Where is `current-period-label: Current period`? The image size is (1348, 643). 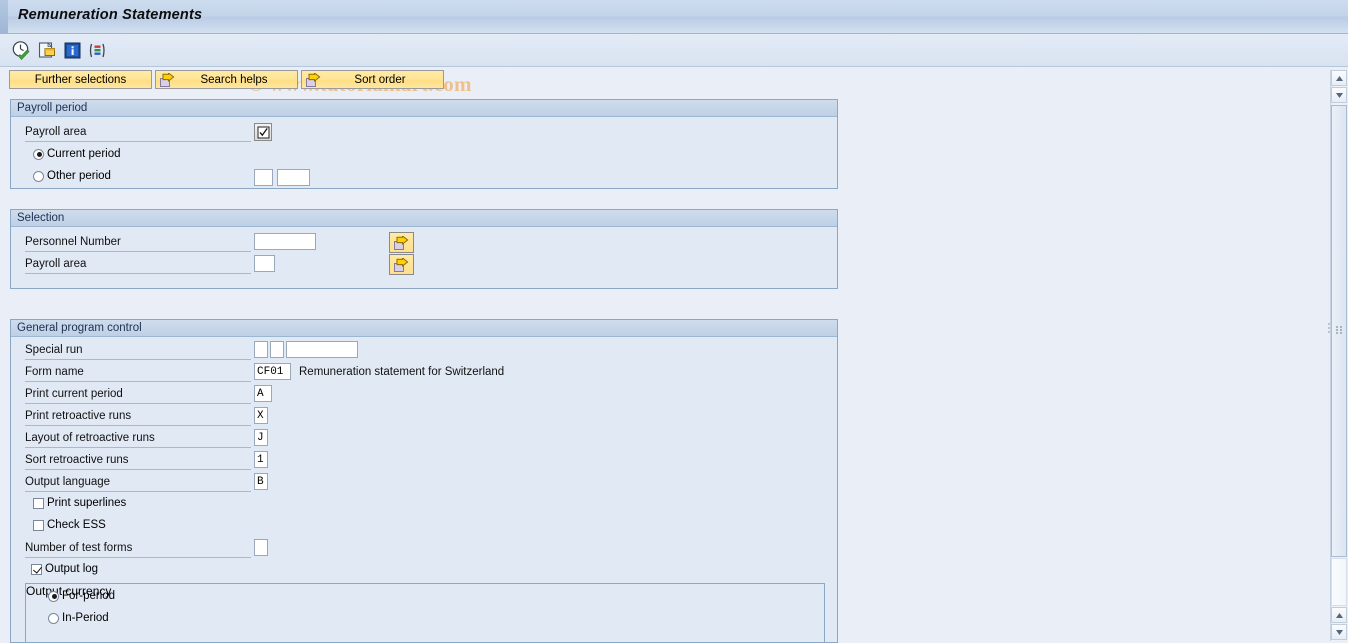
current-period-label: Current period is located at coordinates (84, 154).